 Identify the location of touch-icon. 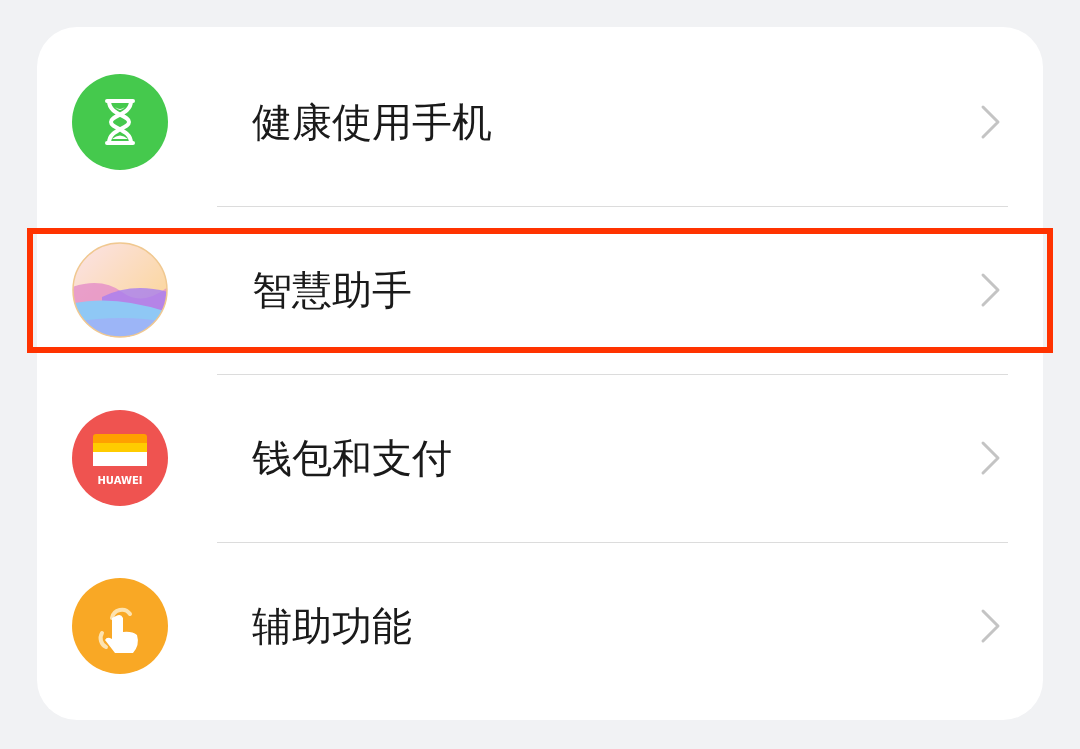
(120, 626).